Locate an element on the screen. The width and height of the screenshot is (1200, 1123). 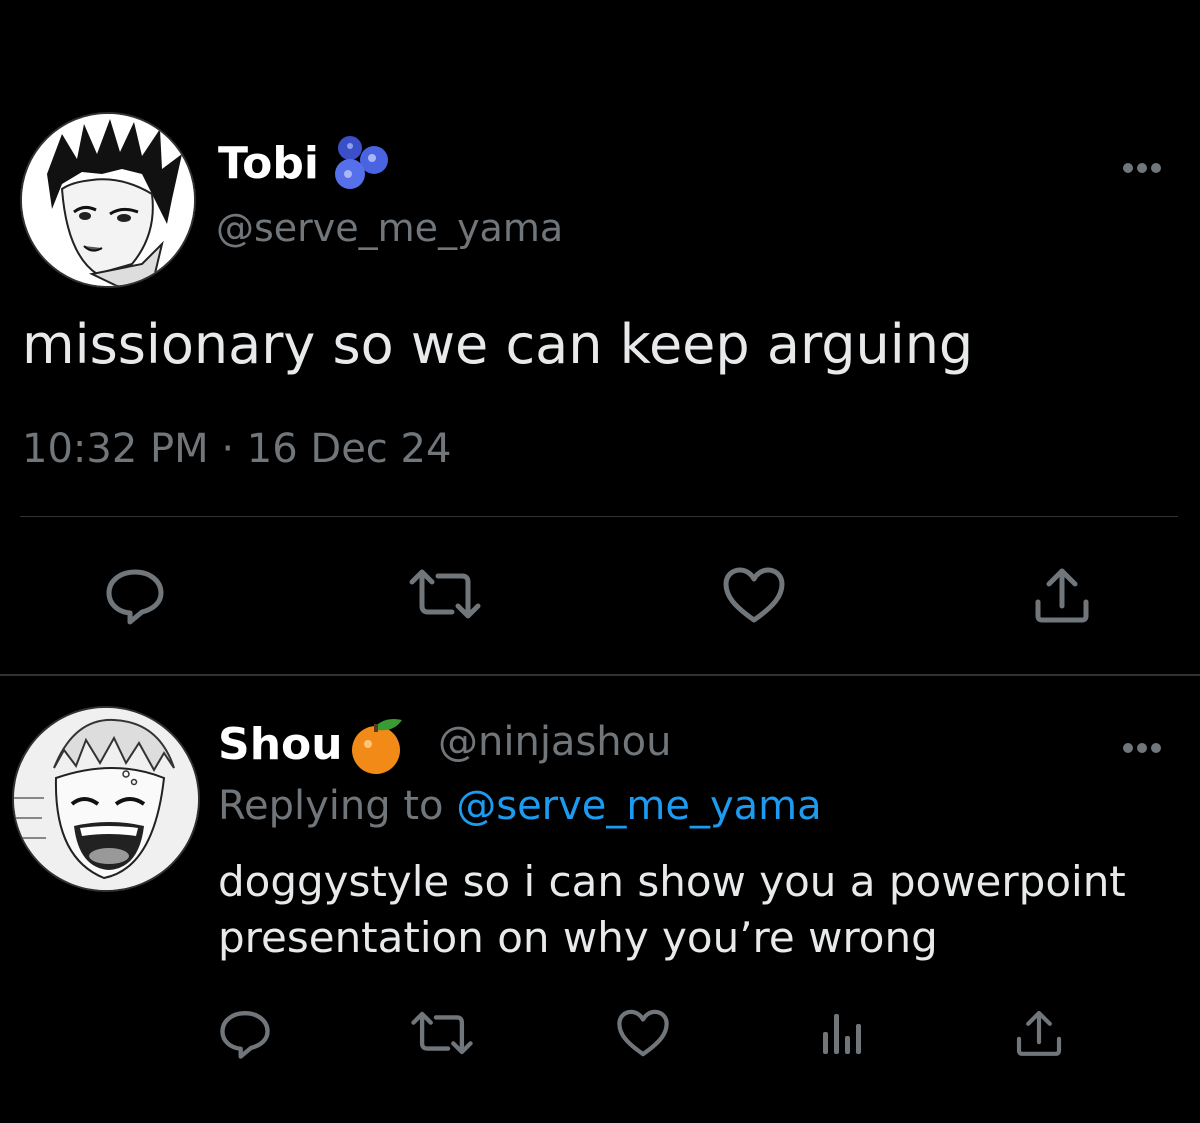
section-divider is located at coordinates (600, 675).